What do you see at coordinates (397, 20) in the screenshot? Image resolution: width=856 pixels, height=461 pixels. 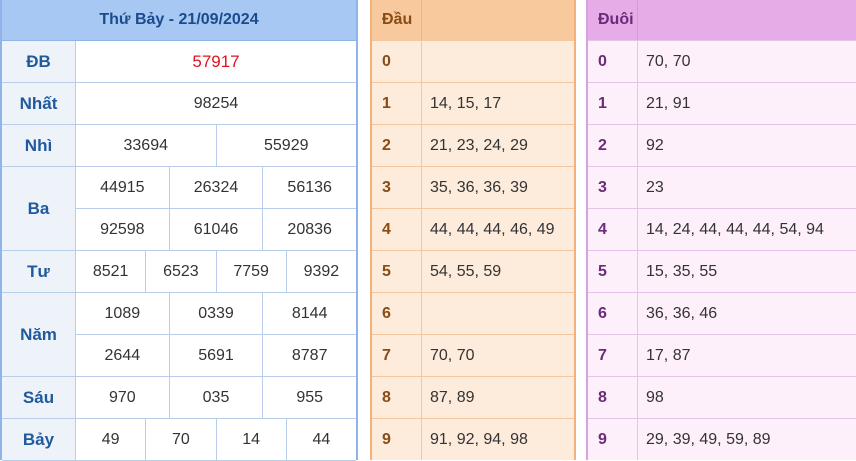 I see `dau-header-label: Đầu` at bounding box center [397, 20].